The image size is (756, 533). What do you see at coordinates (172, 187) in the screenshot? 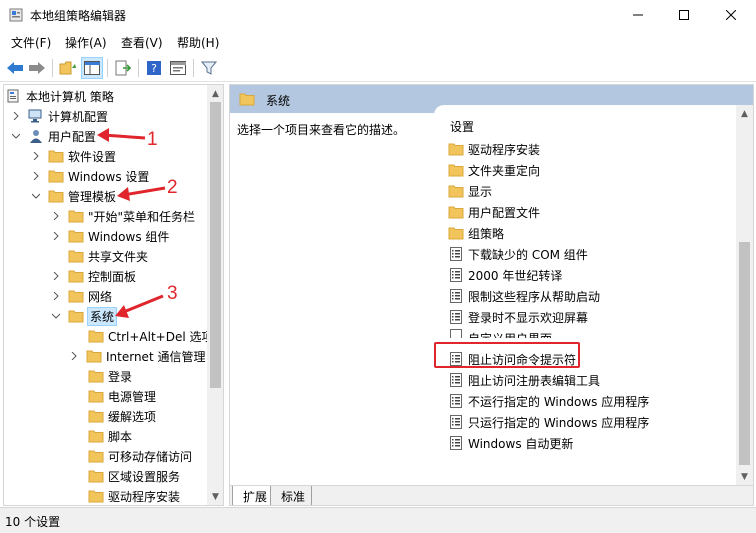
I see `annotation-number: 2` at bounding box center [172, 187].